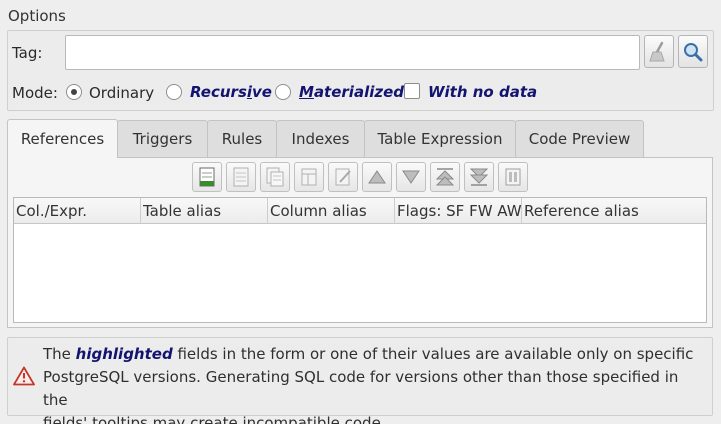 This screenshot has width=721, height=424. I want to click on update-item-button, so click(241, 177).